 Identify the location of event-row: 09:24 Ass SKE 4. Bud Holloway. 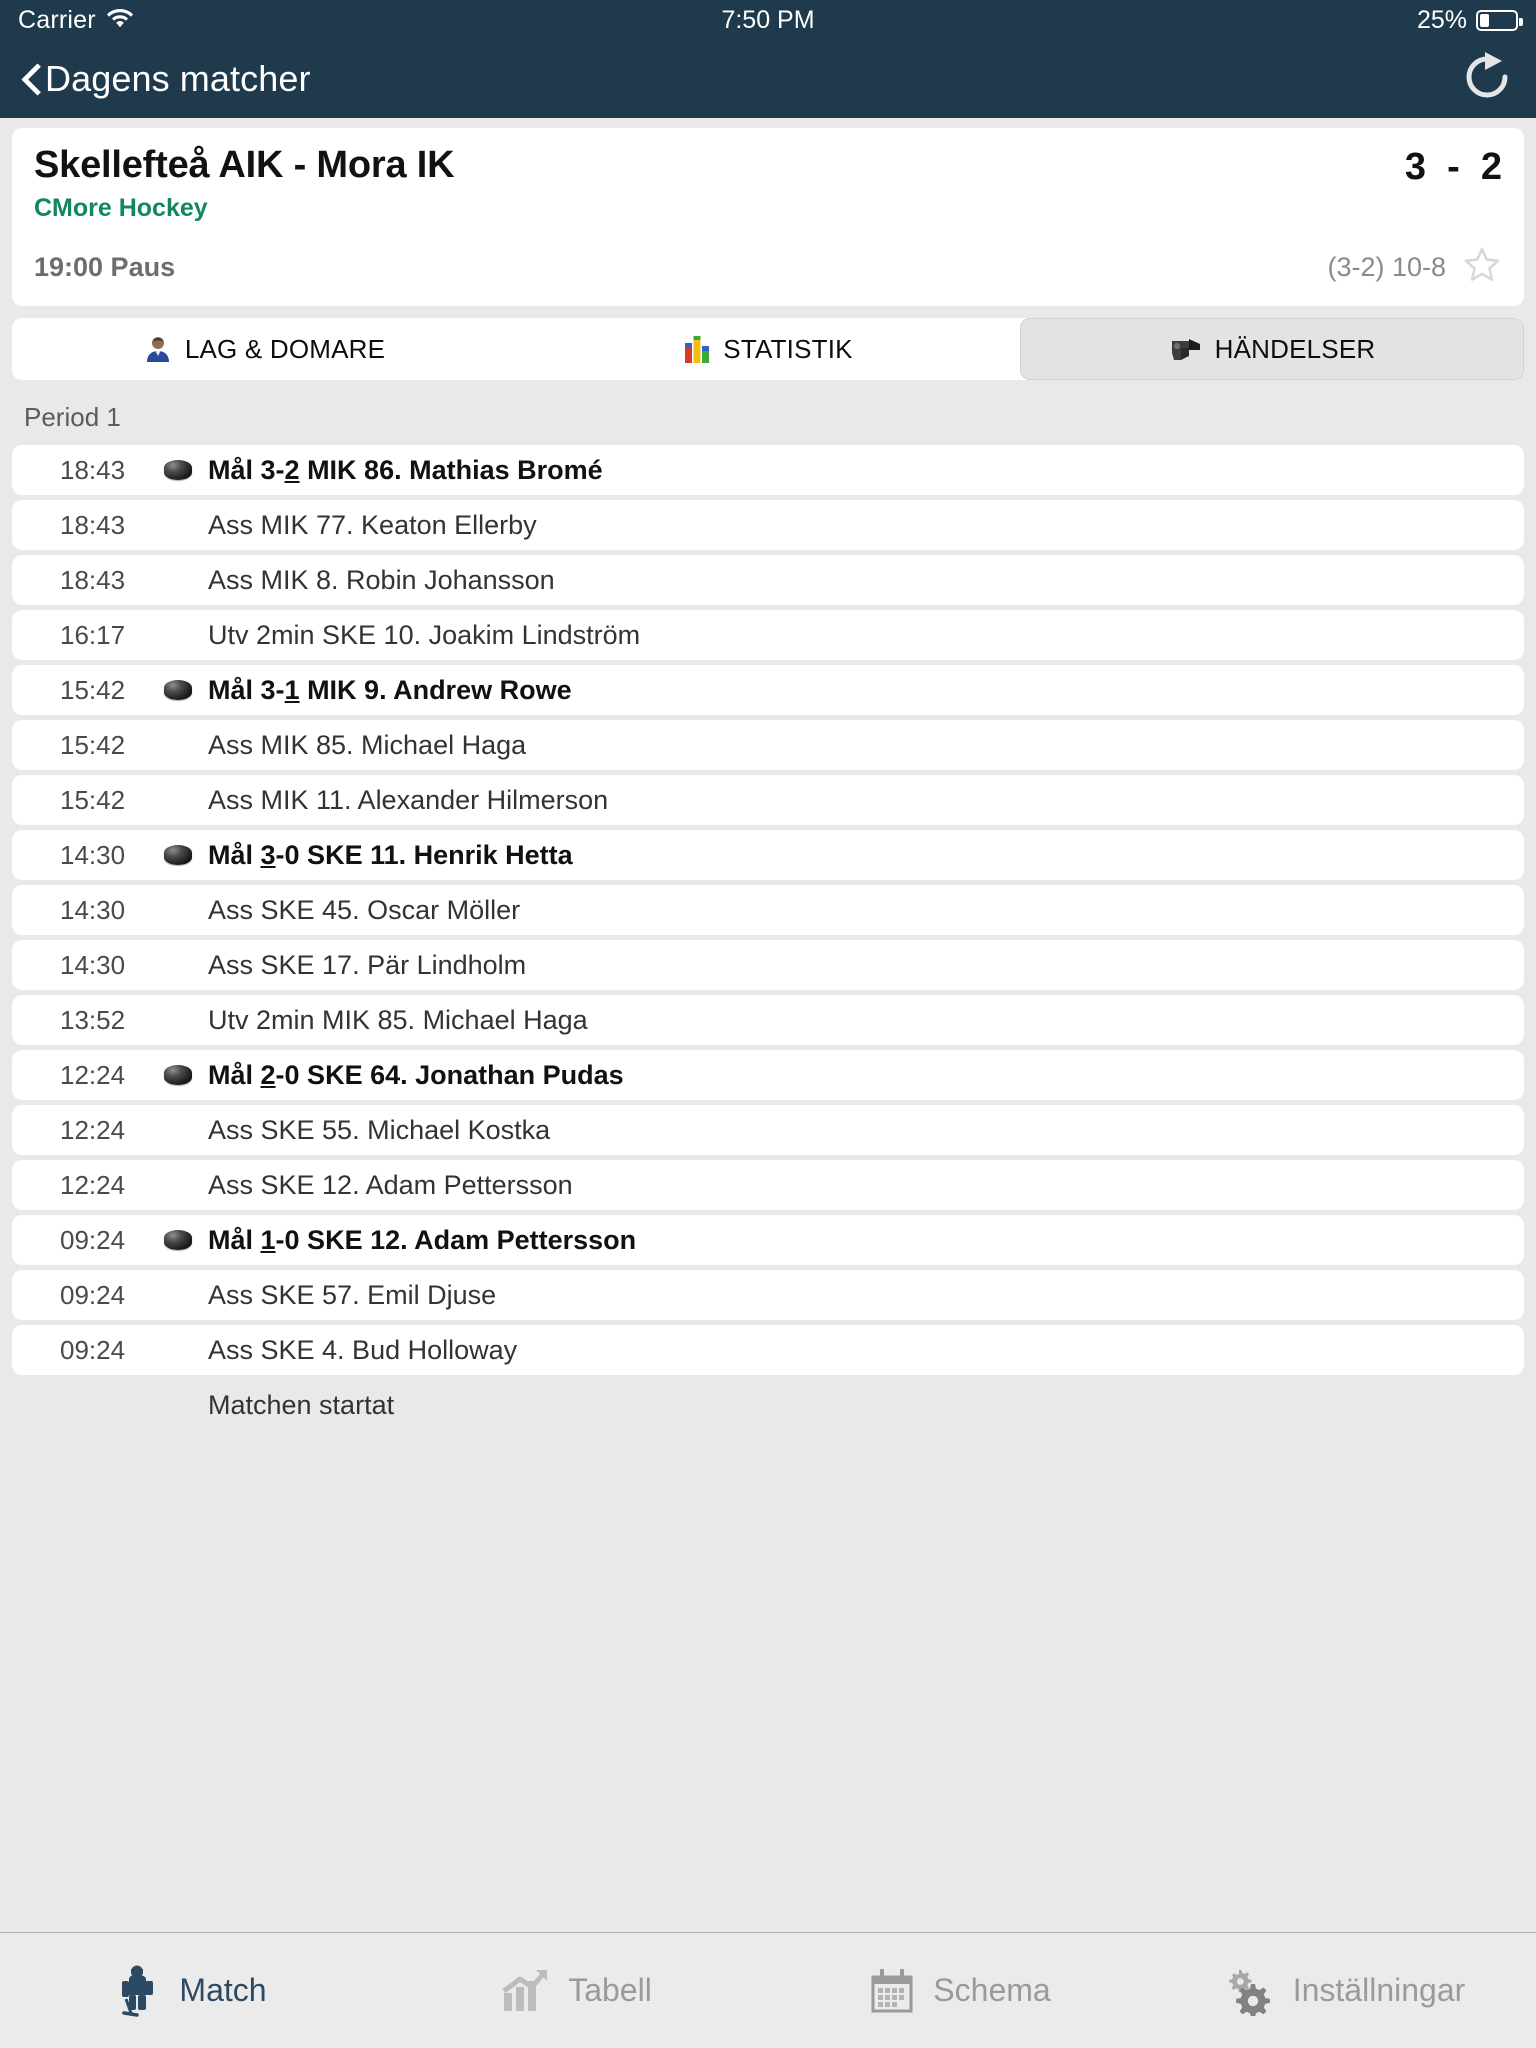
(768, 1350).